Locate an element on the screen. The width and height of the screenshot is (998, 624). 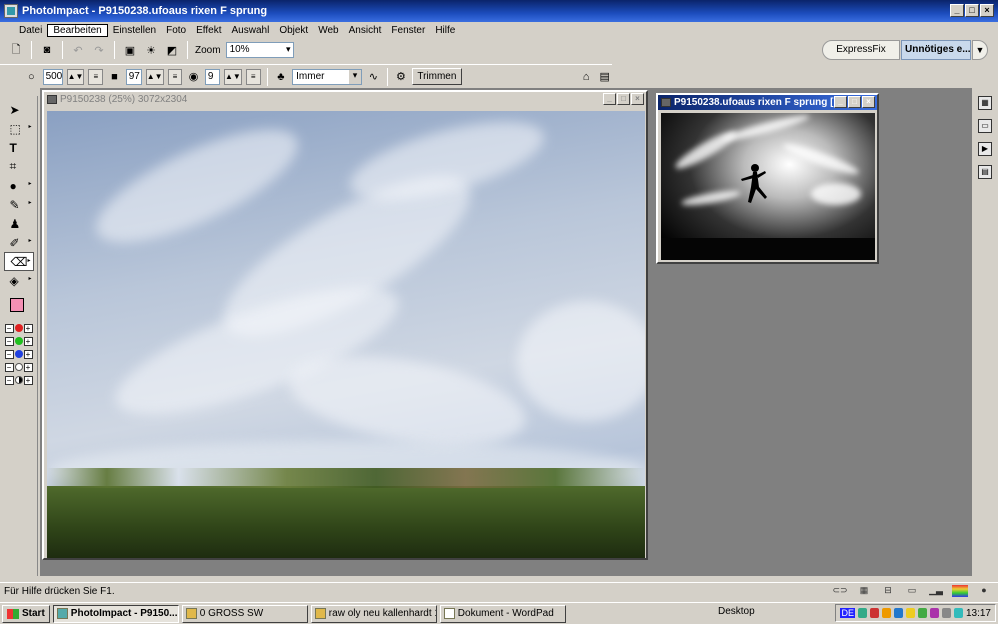
link-icon: ⊂⊃ is located at coordinates (840, 591).